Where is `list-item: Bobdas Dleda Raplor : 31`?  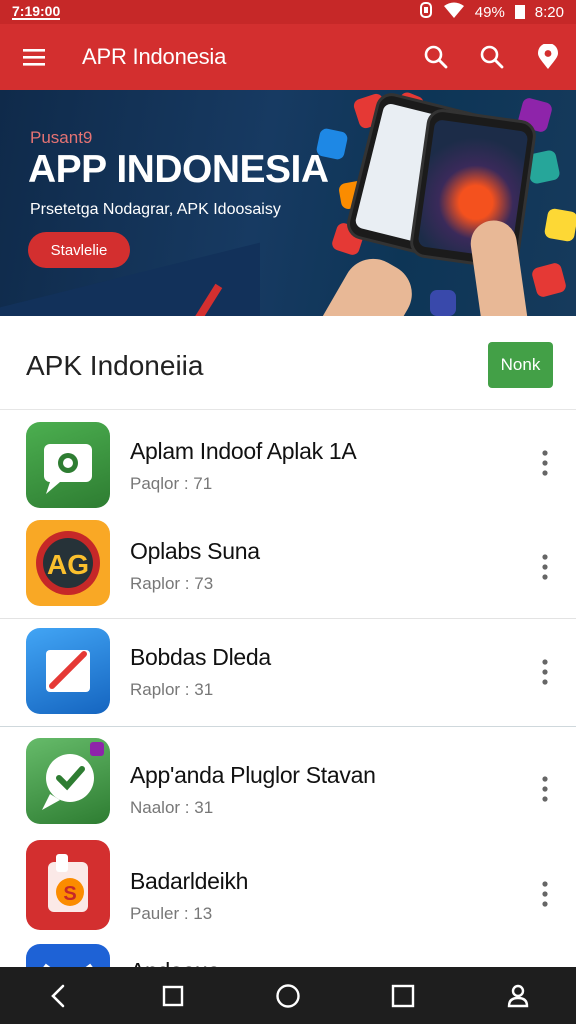 list-item: Bobdas Dleda Raplor : 31 is located at coordinates (288, 675).